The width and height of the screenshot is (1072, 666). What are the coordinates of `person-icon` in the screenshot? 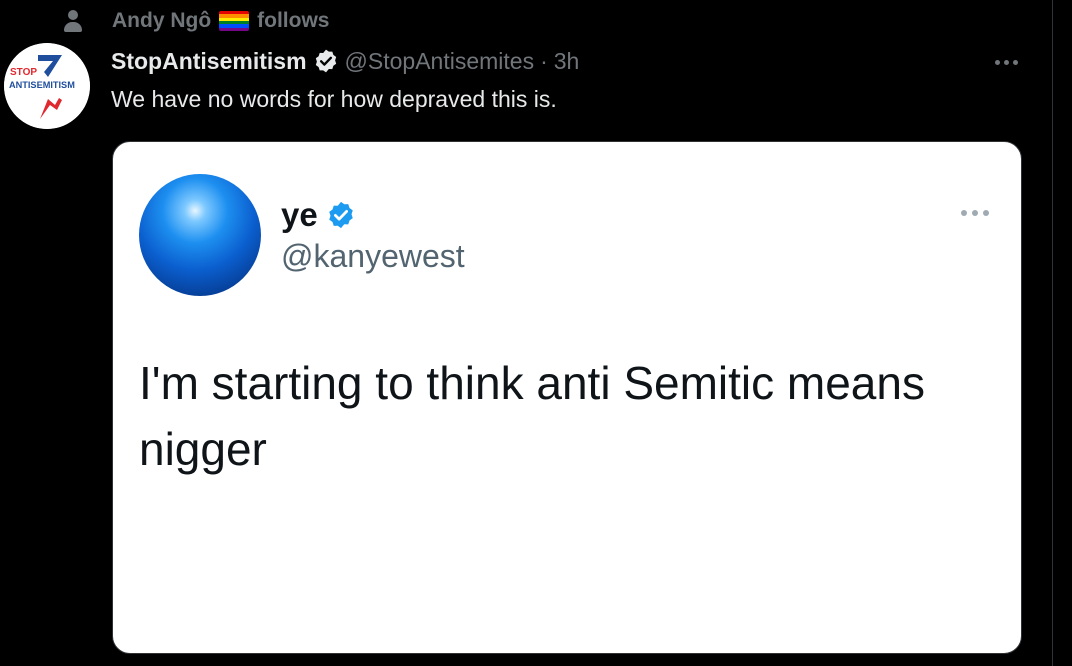 It's located at (73, 21).